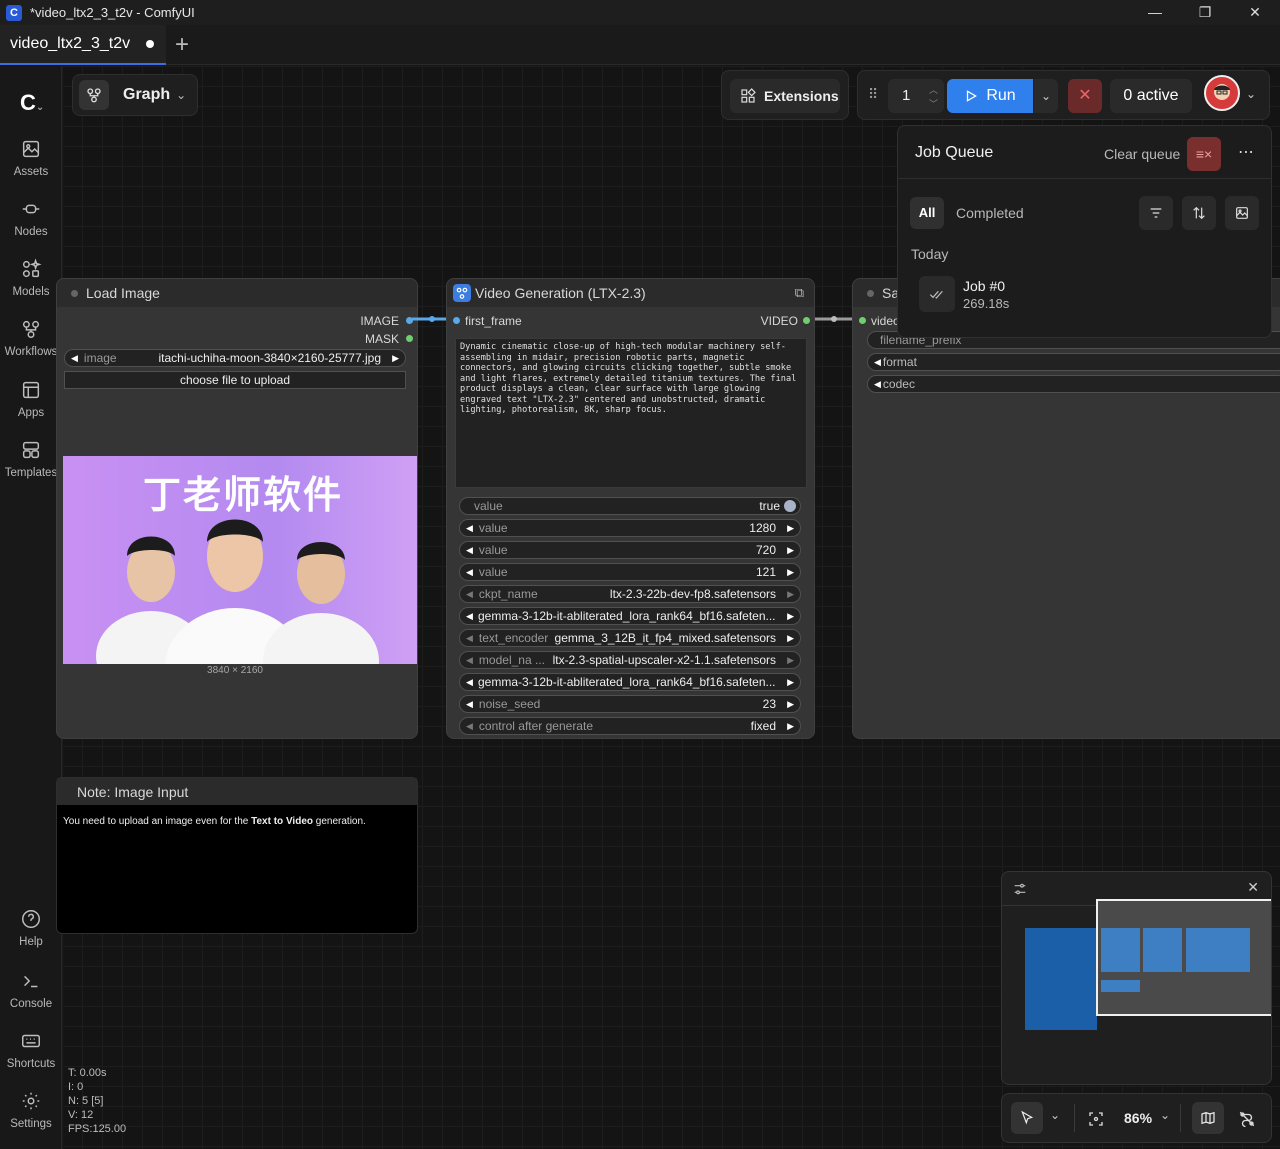  Describe the element at coordinates (1136, 978) in the screenshot. I see `minimap: ✕` at that location.